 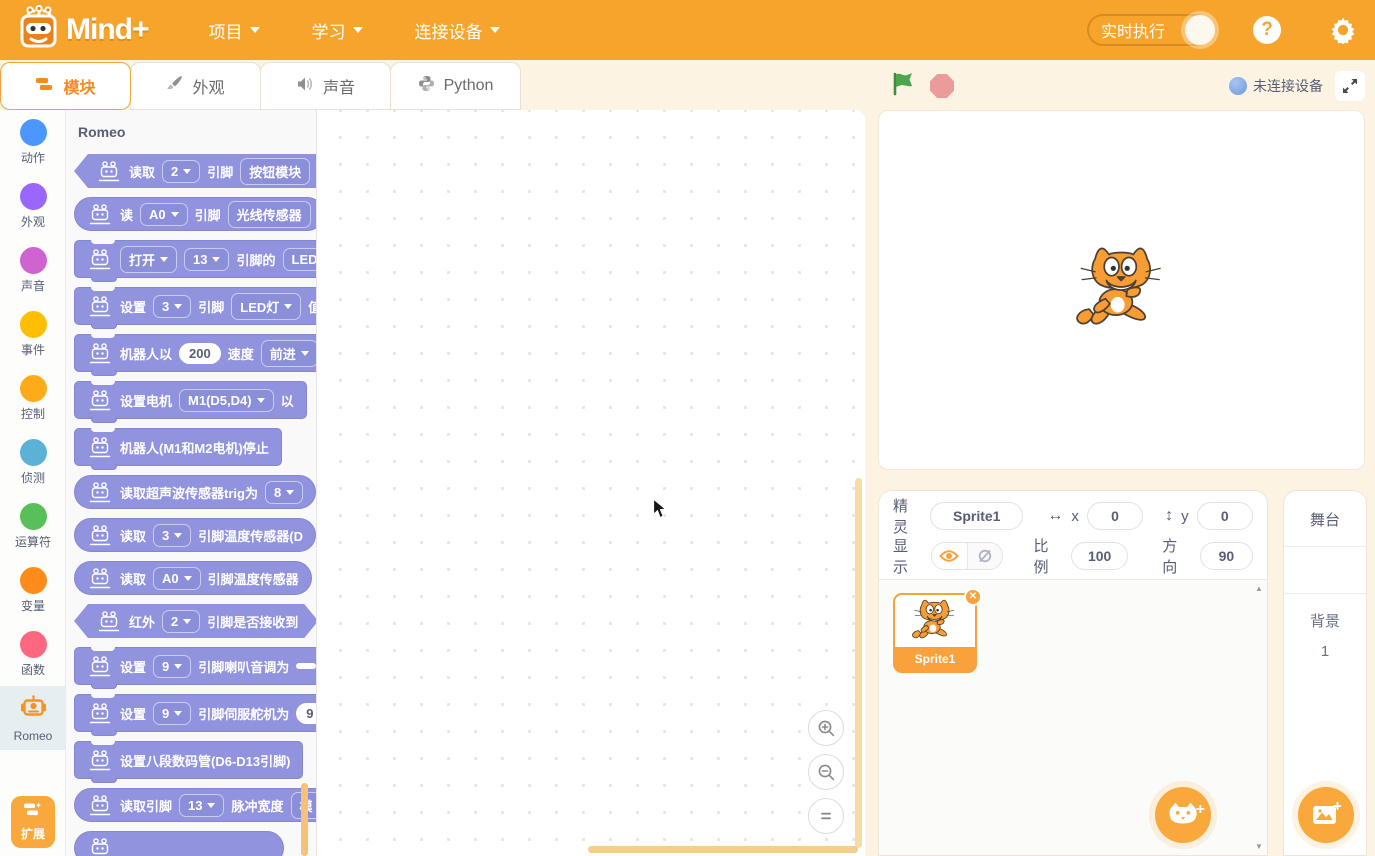 What do you see at coordinates (903, 86) in the screenshot?
I see `green-flag-icon` at bounding box center [903, 86].